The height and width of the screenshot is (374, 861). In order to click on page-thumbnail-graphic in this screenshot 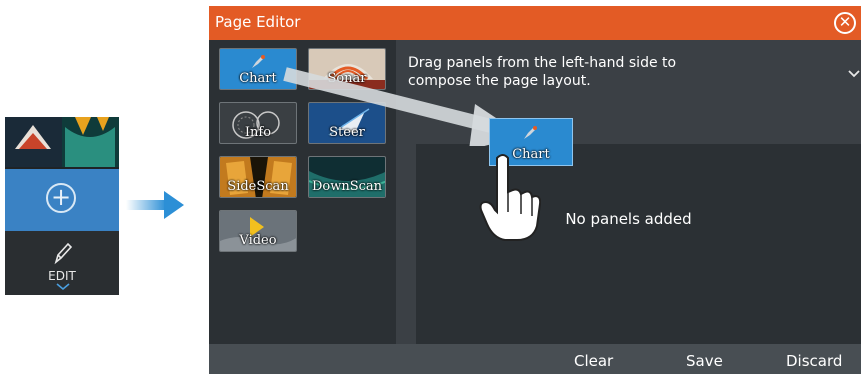, I will do `click(62, 142)`.